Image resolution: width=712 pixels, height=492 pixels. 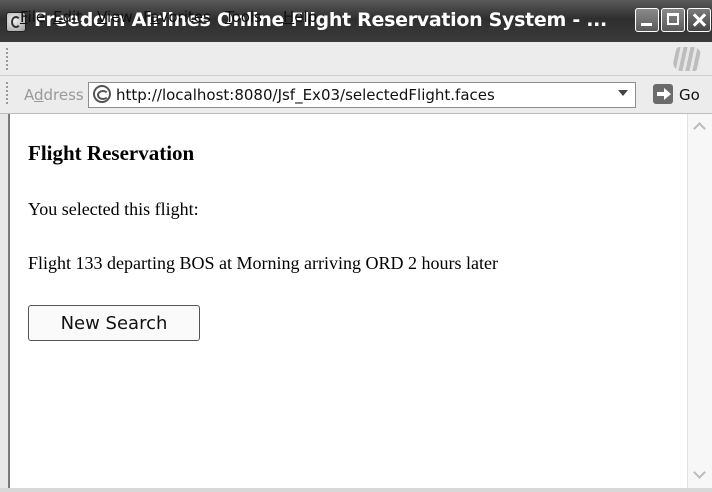 I want to click on menu-bar, so click(x=356, y=59).